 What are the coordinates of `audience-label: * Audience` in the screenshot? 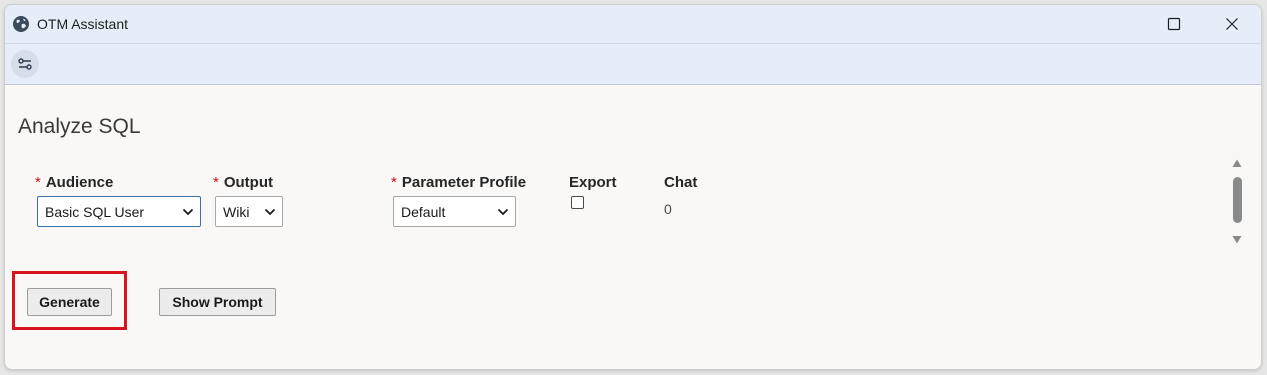 It's located at (74, 182).